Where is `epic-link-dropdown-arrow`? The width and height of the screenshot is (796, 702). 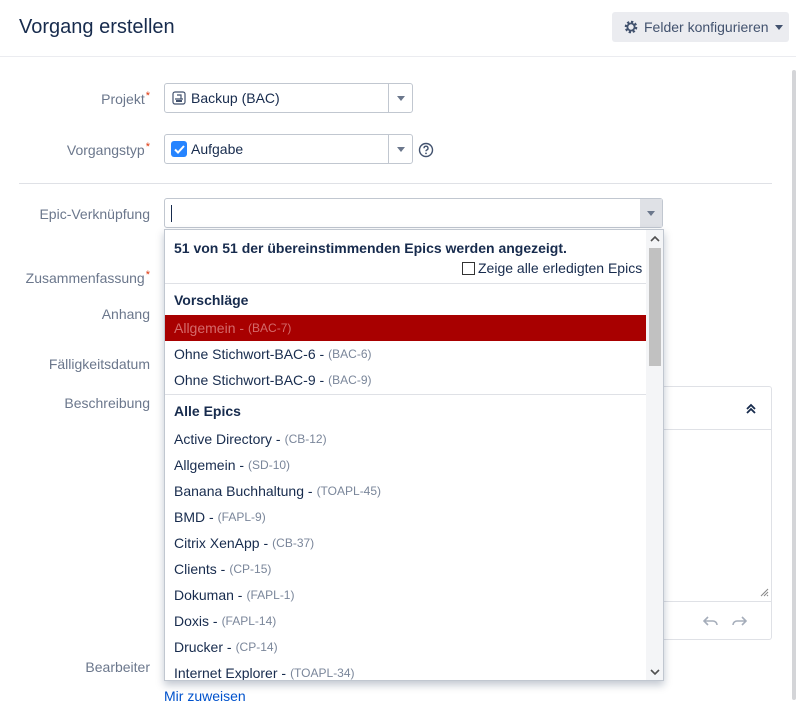 epic-link-dropdown-arrow is located at coordinates (651, 213).